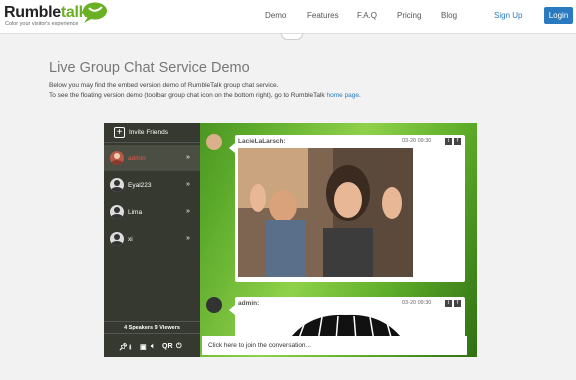  Describe the element at coordinates (249, 303) in the screenshot. I see `message-sender: admin:` at that location.